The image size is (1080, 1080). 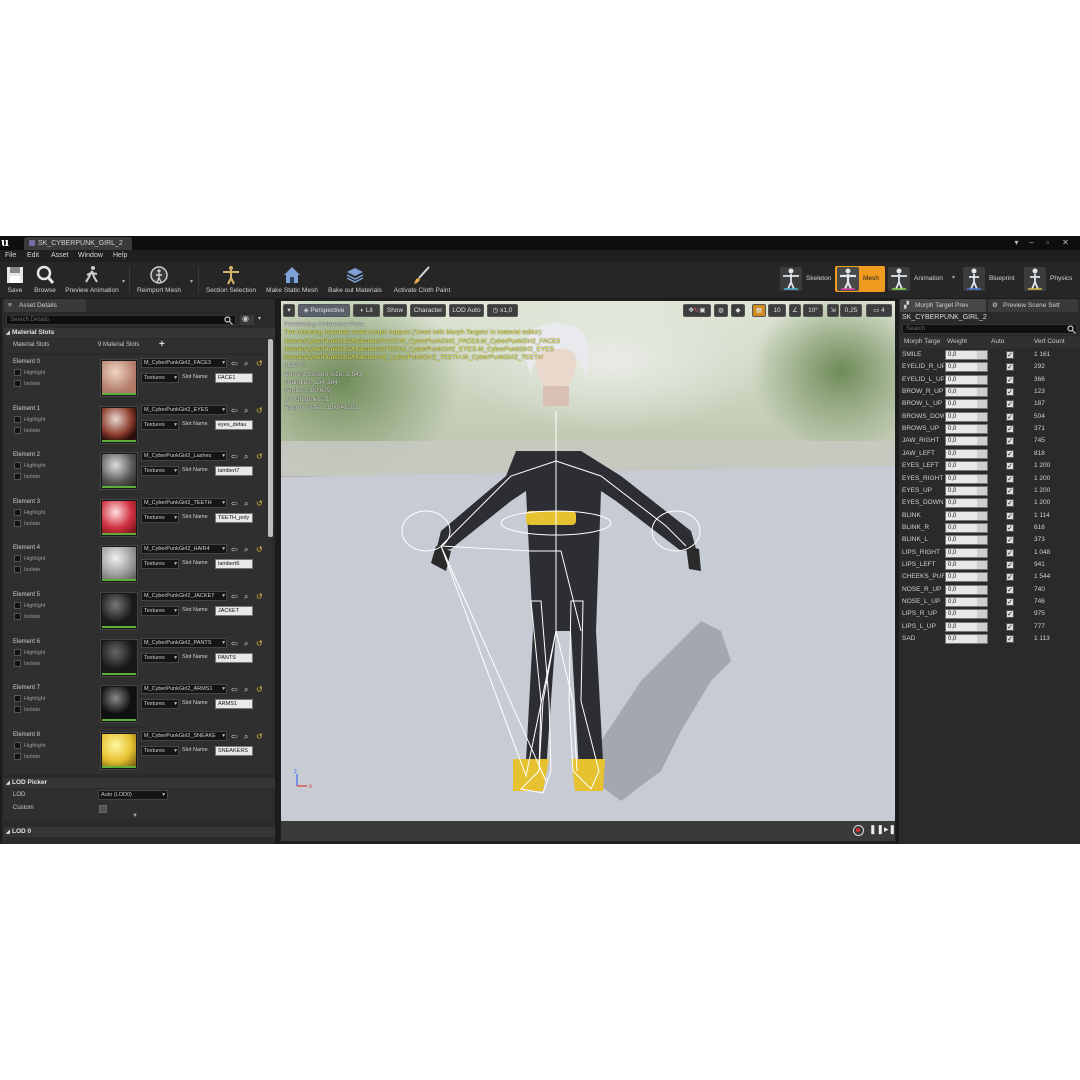 I want to click on menu-edit: Edit, so click(x=33, y=256).